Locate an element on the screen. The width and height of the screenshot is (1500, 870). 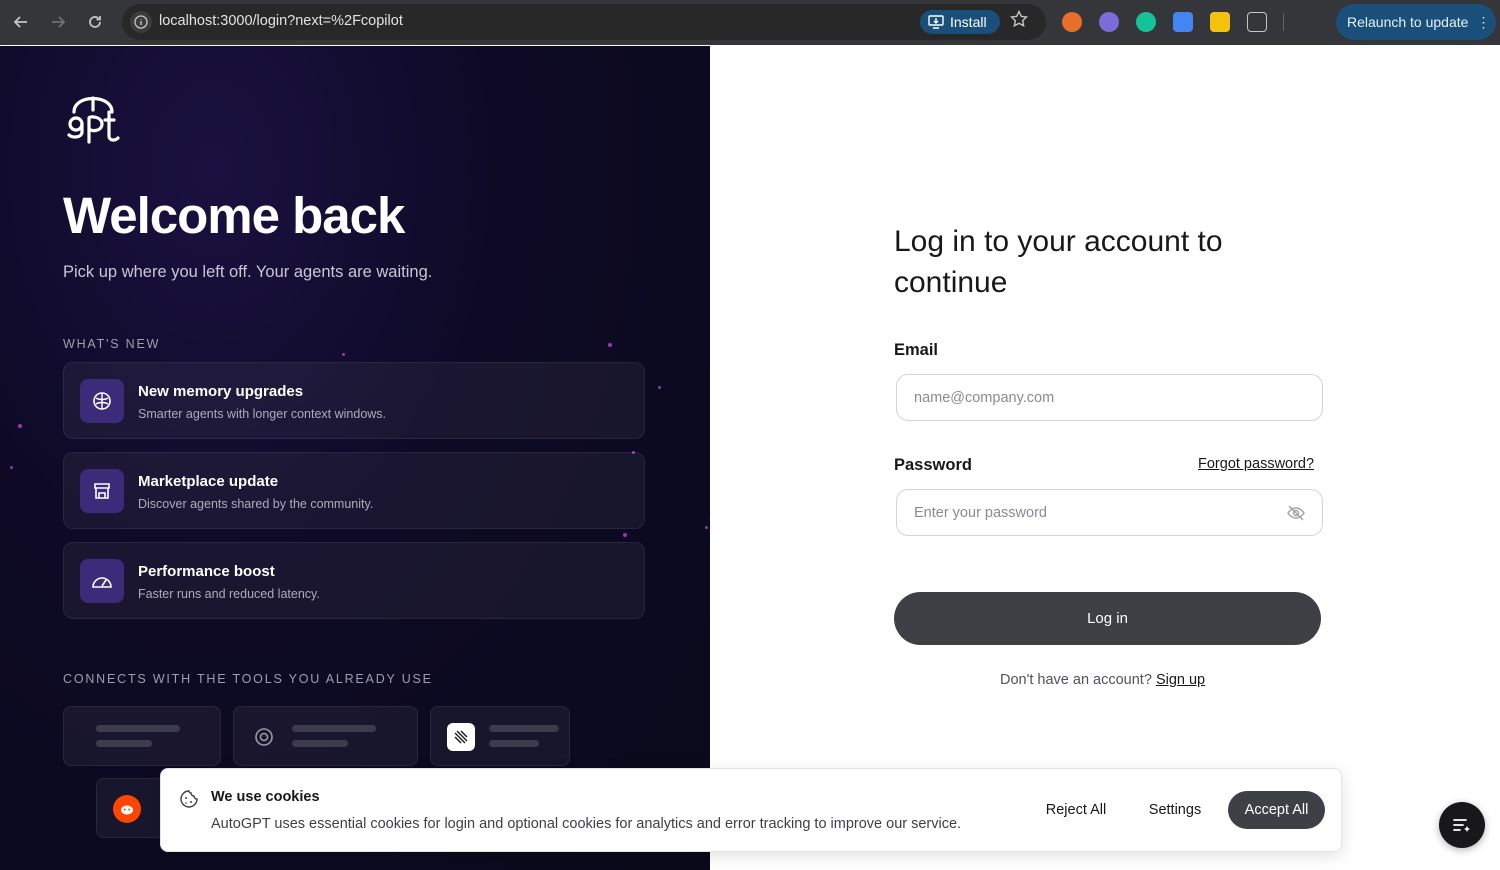
cookie-icon is located at coordinates (189, 799).